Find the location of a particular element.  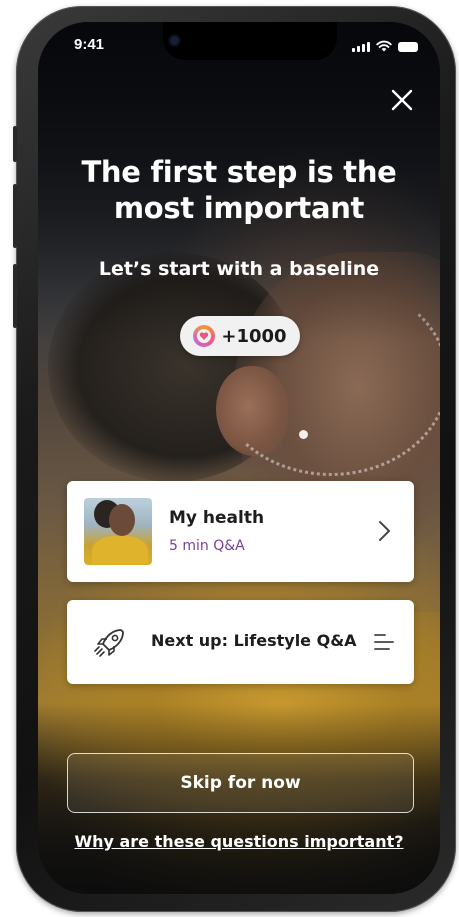

front-camera is located at coordinates (174, 40).